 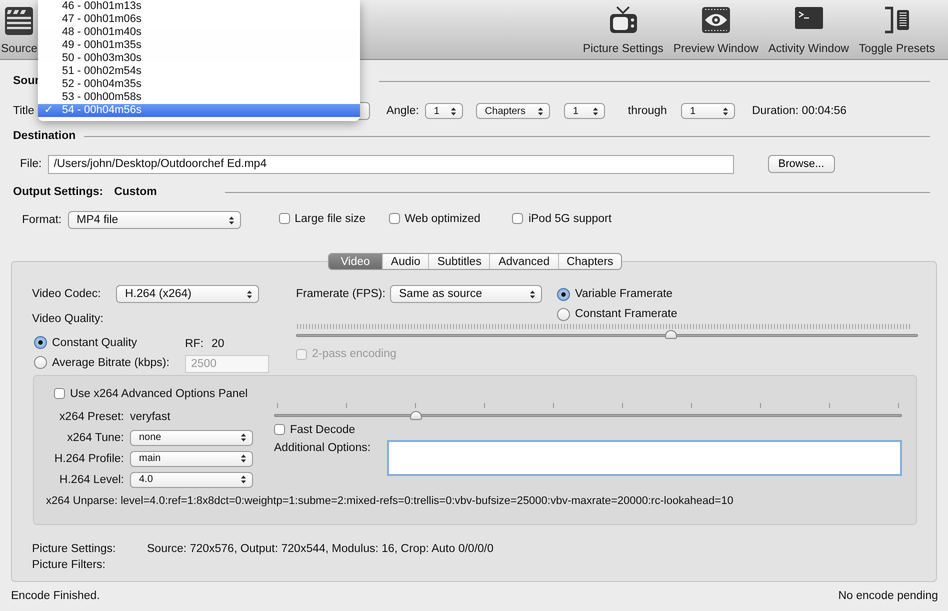 What do you see at coordinates (159, 394) in the screenshot?
I see `advanced-panel-label: Use x264 Advanced Options Panel` at bounding box center [159, 394].